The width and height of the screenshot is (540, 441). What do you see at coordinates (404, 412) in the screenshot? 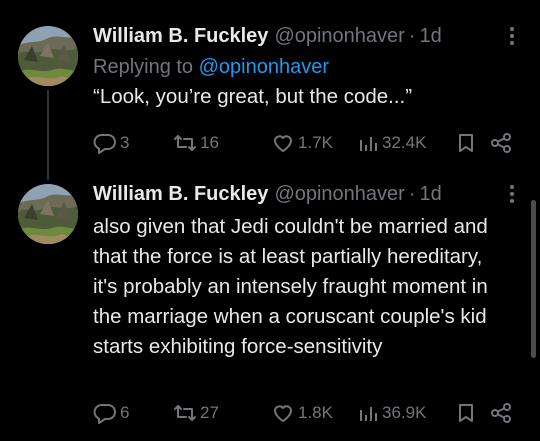
I see `views-count: 36.9K` at bounding box center [404, 412].